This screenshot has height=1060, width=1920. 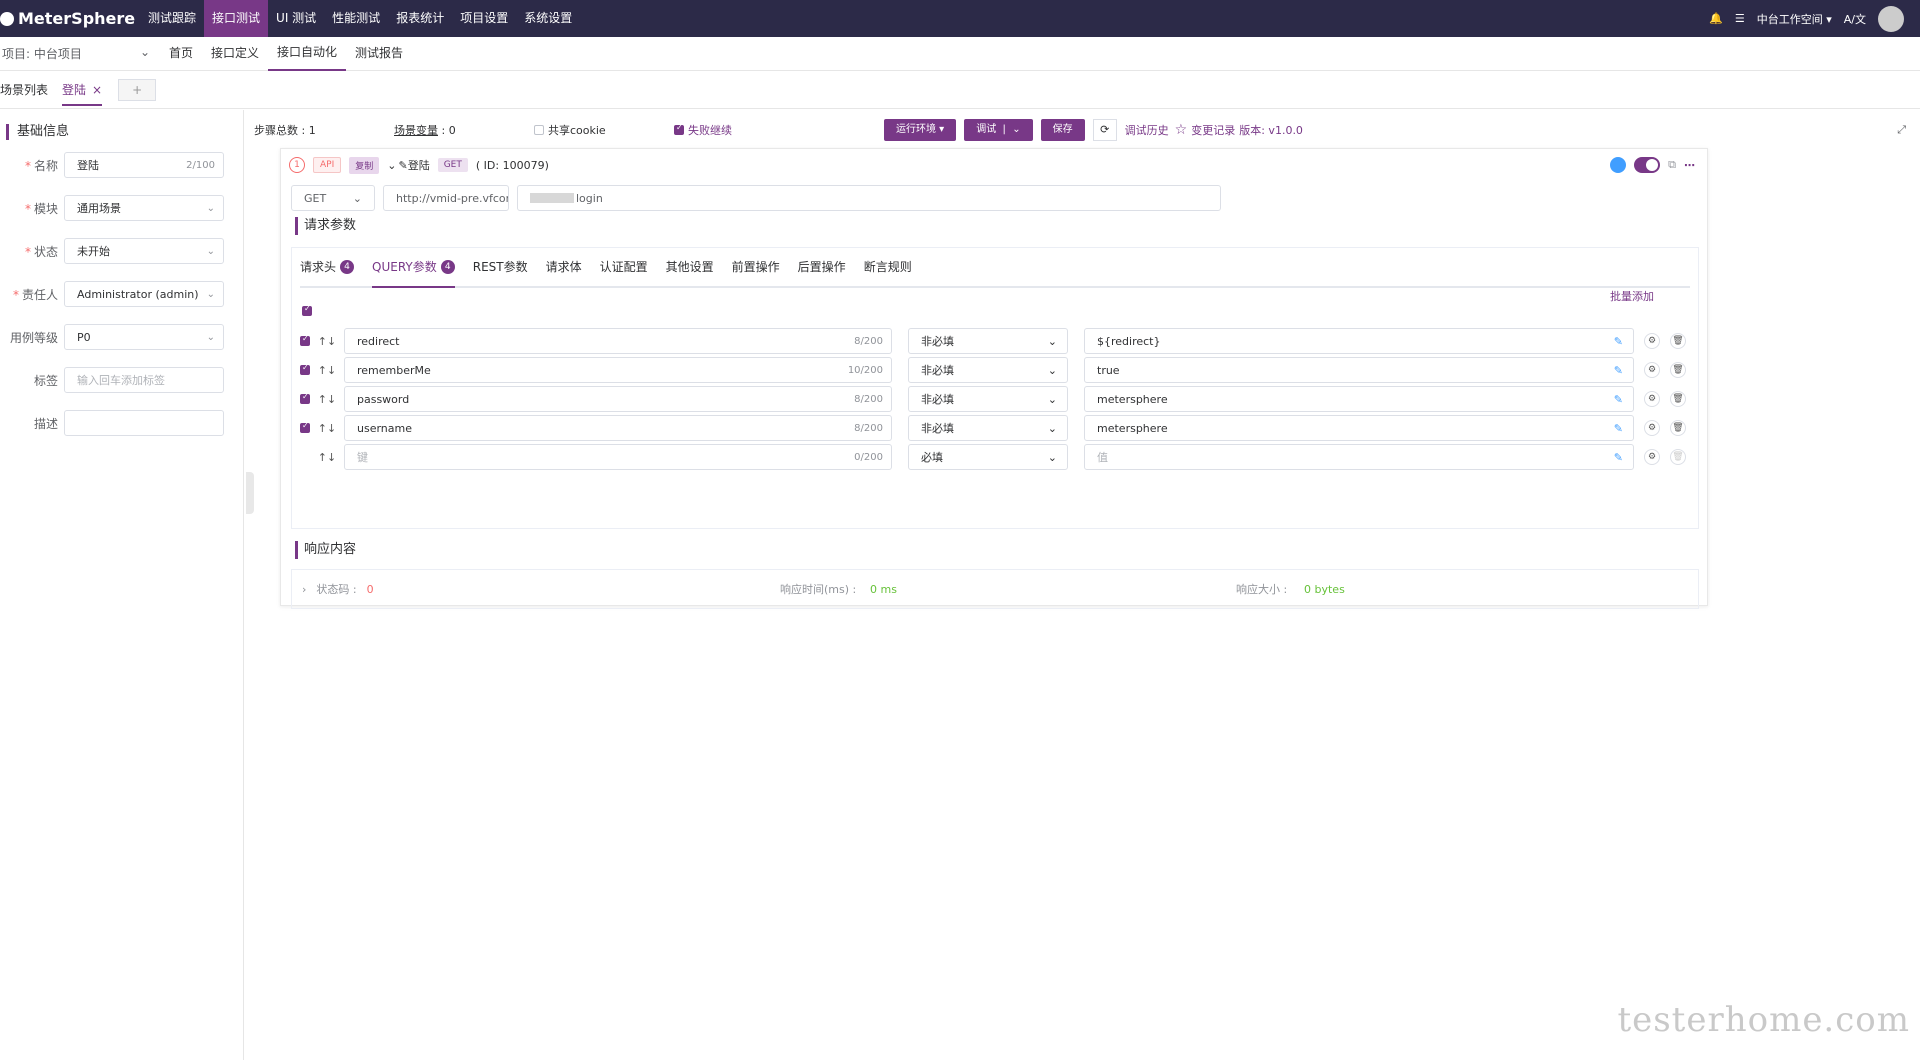 What do you see at coordinates (1672, 165) in the screenshot?
I see `copy-icon: ⧉` at bounding box center [1672, 165].